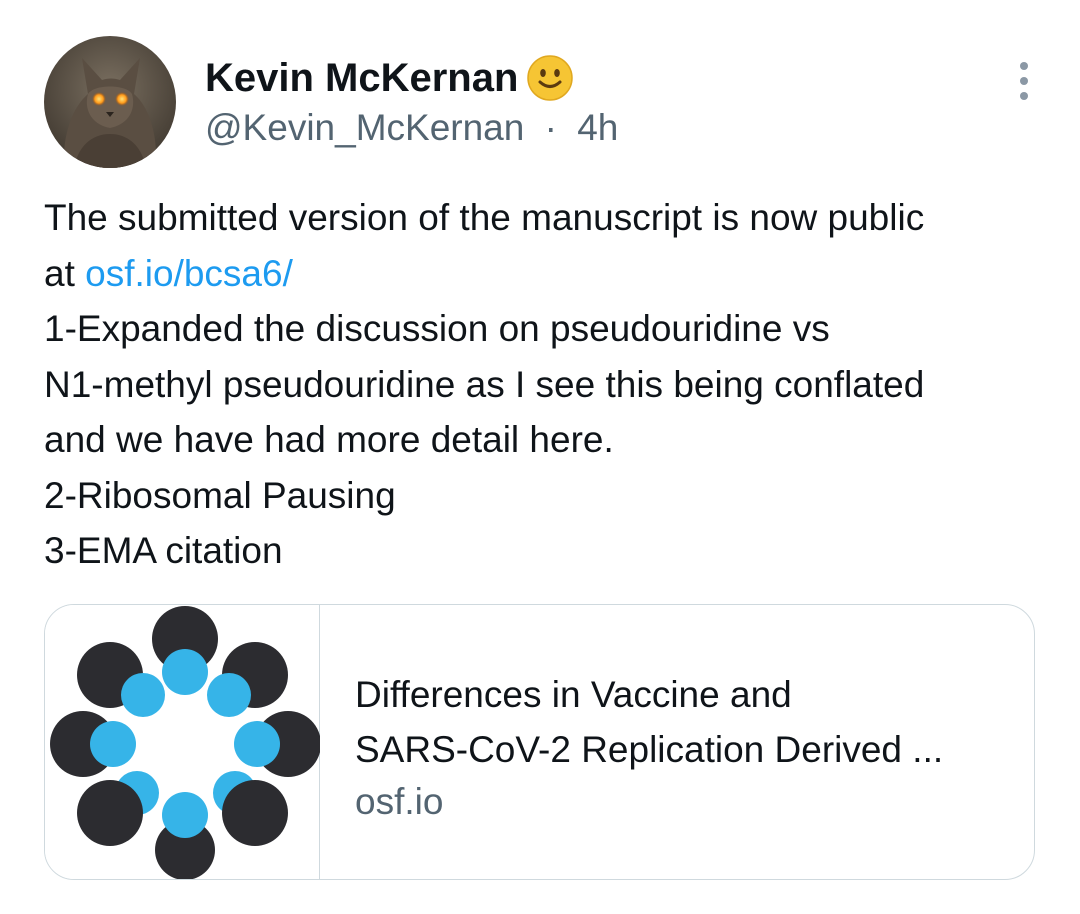 The width and height of the screenshot is (1080, 914). What do you see at coordinates (549, 274) in the screenshot?
I see `tweet-line: at osf.io/bcsa6/` at bounding box center [549, 274].